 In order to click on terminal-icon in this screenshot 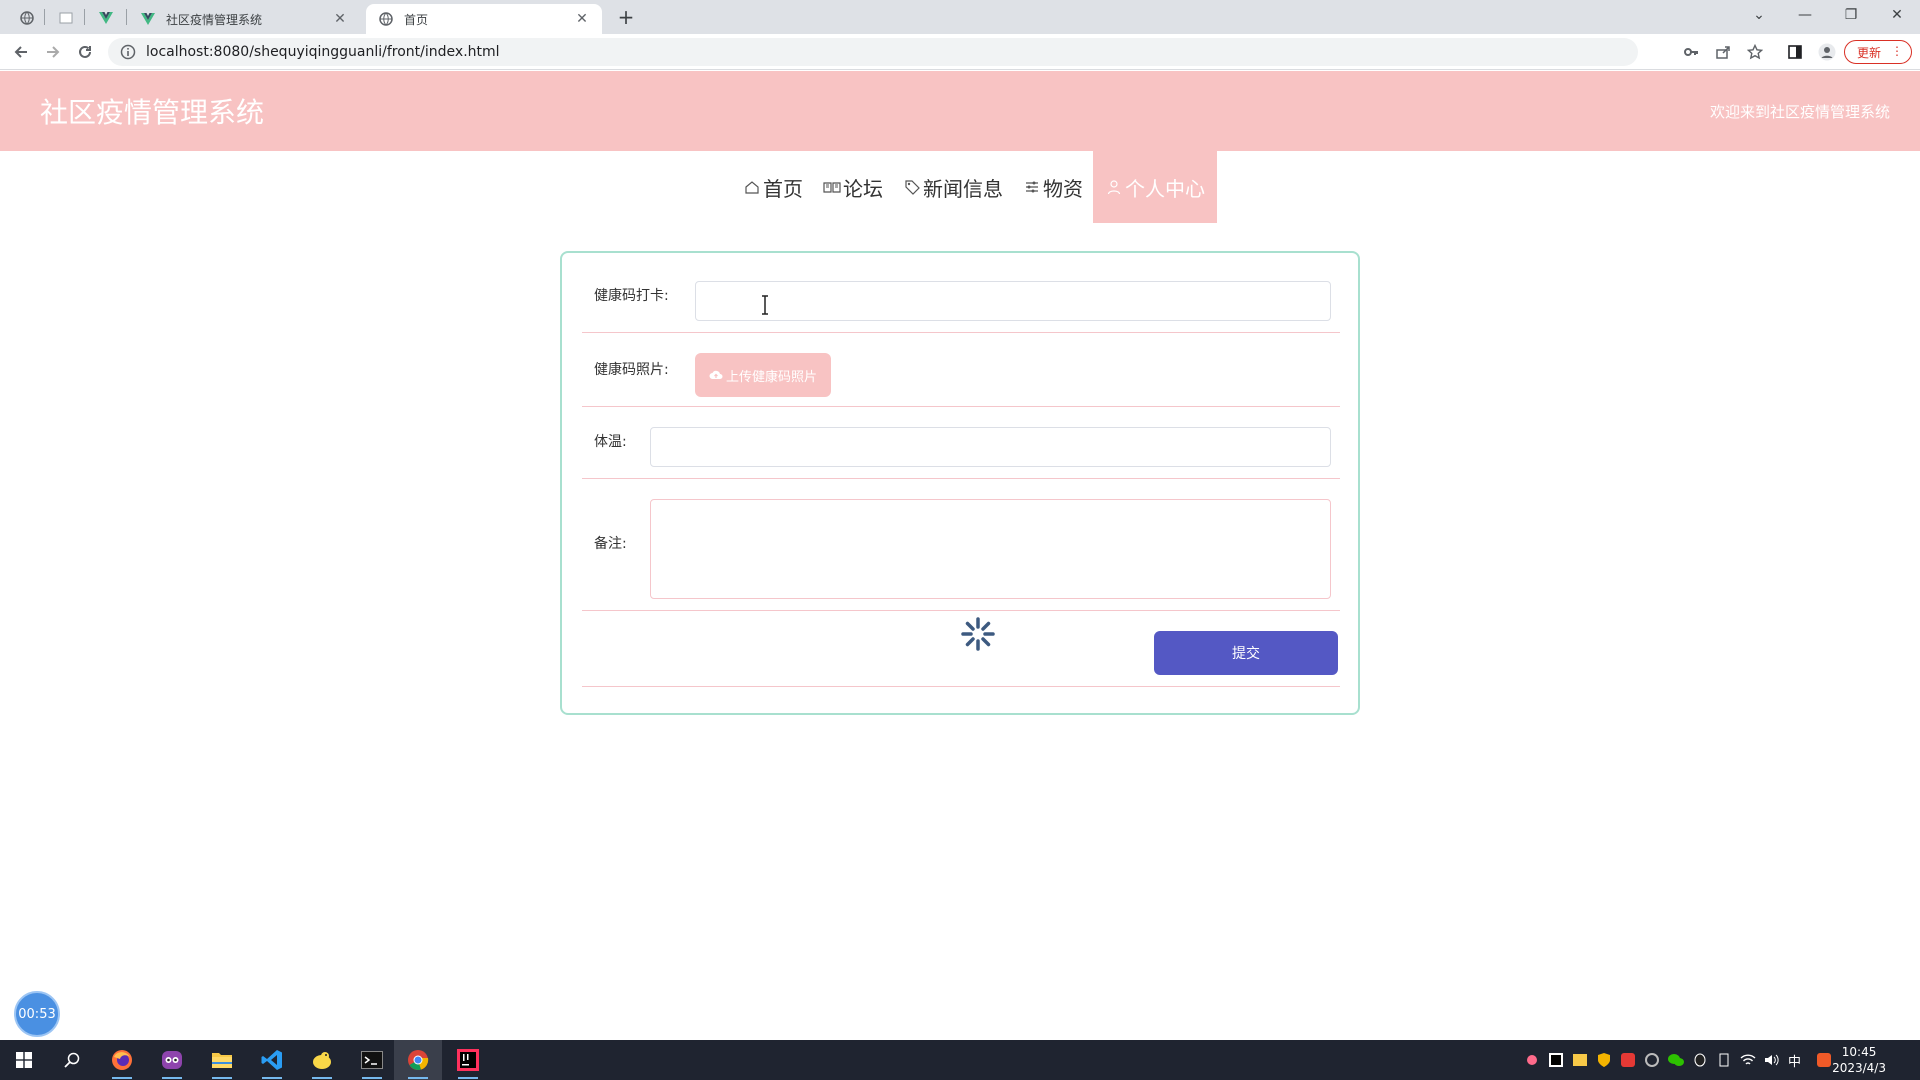, I will do `click(372, 1060)`.